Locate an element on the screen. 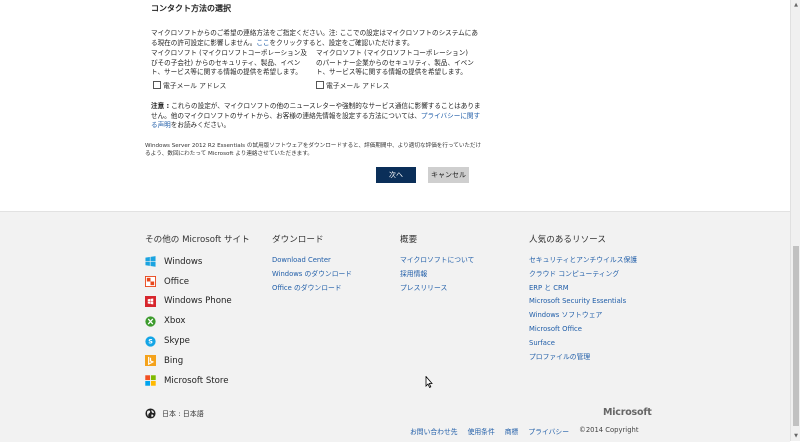  cancel-button: キャンセル is located at coordinates (448, 175).